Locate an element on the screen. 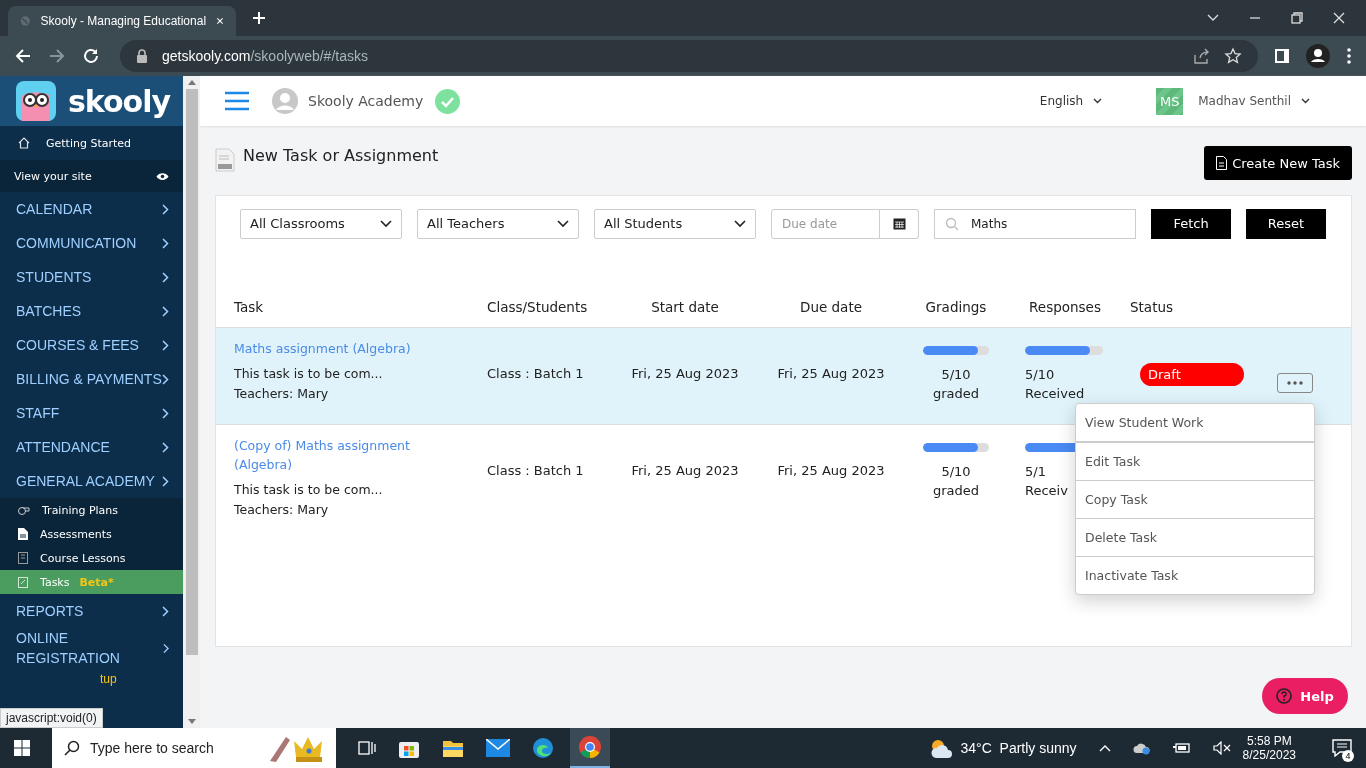 This screenshot has width=1366, height=768. sidebar-item: View your site is located at coordinates (91, 176).